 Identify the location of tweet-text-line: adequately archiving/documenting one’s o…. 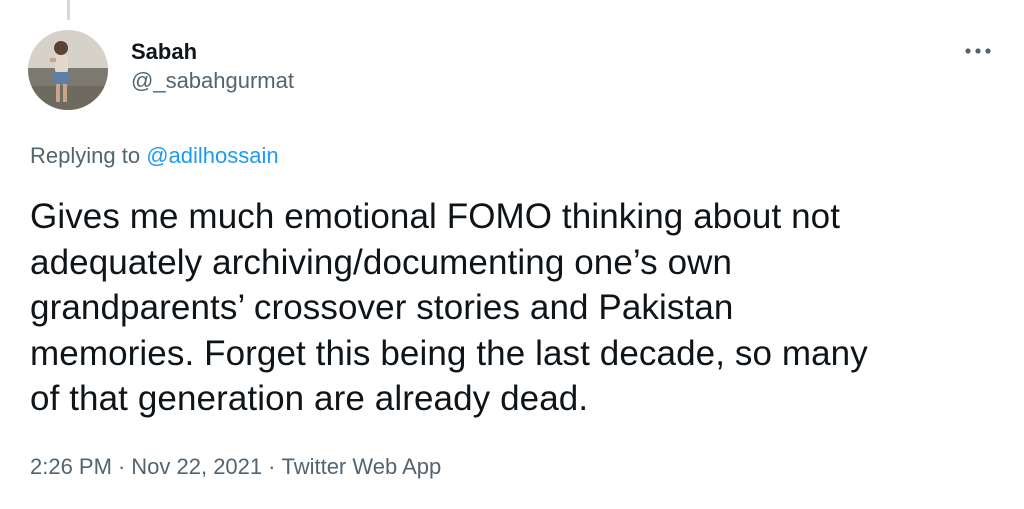
(381, 262).